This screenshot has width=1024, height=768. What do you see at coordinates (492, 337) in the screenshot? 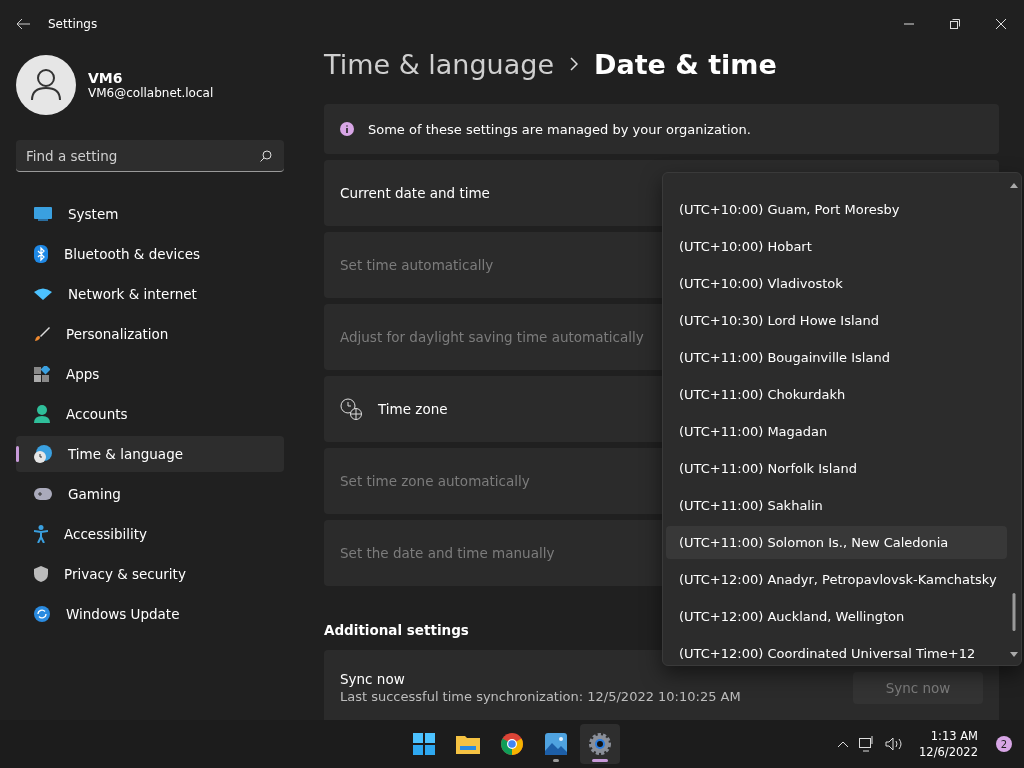
I see `setting-label: Adjust for daylight saving time automatically` at bounding box center [492, 337].